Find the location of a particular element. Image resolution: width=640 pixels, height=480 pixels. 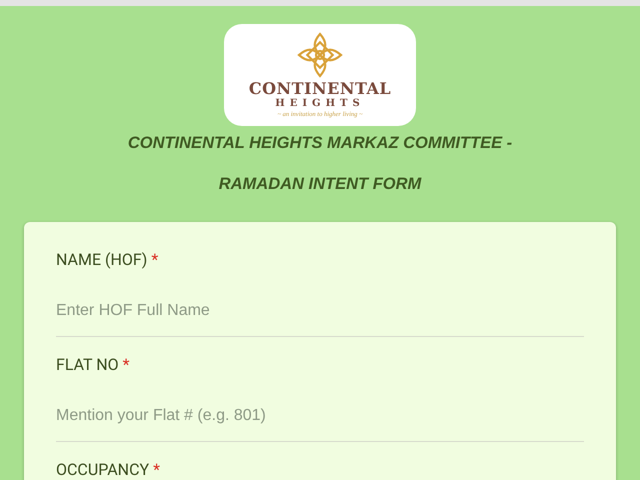

field-label: OCCUPANCY is located at coordinates (103, 469).